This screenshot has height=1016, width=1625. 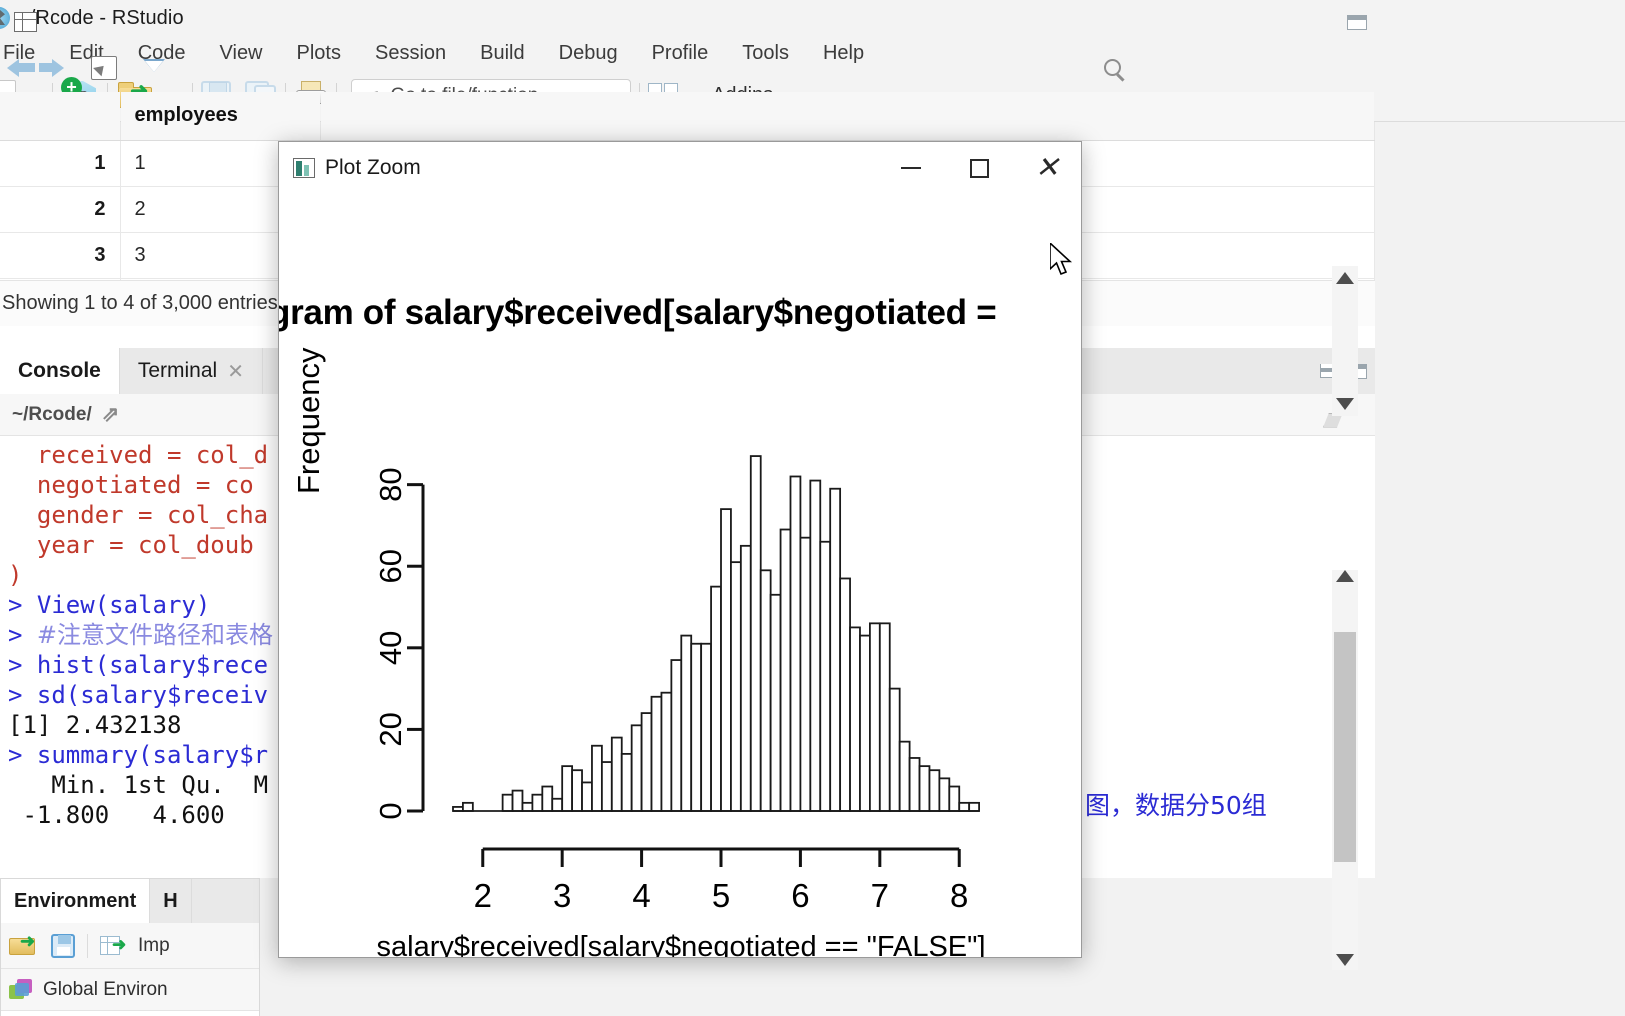 I want to click on save-workspace-icon, so click(x=63, y=945).